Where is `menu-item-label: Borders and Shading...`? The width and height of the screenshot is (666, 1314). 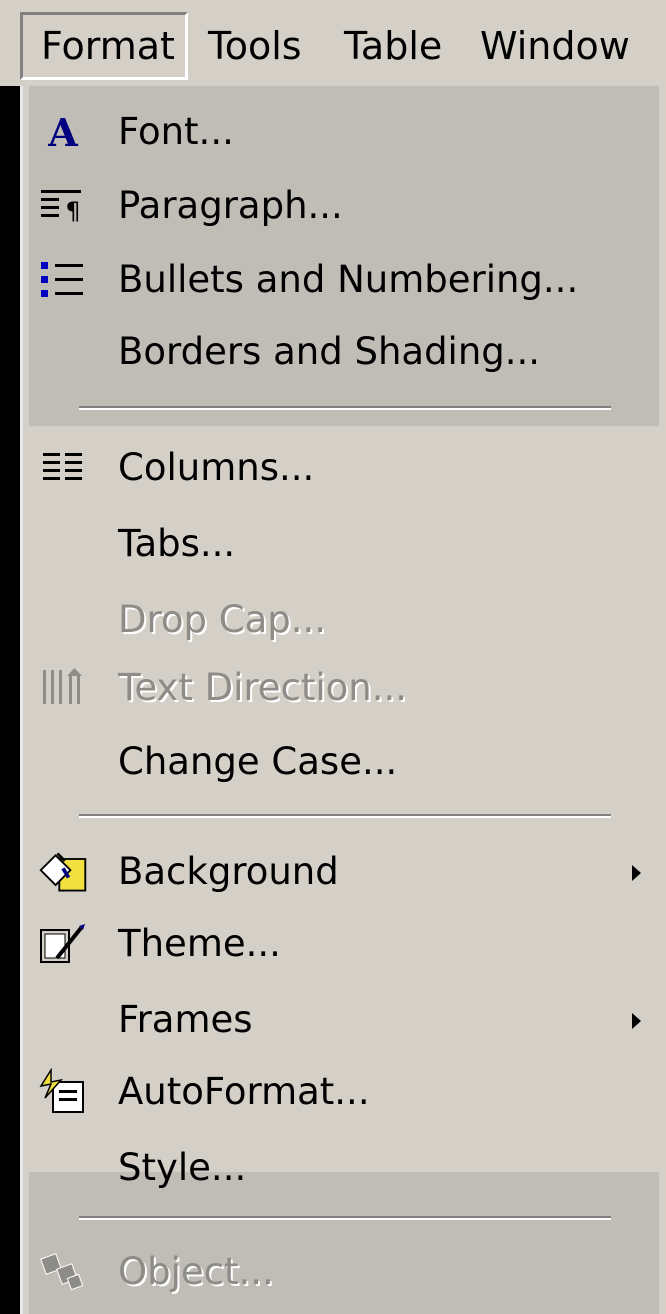
menu-item-label: Borders and Shading... is located at coordinates (329, 351).